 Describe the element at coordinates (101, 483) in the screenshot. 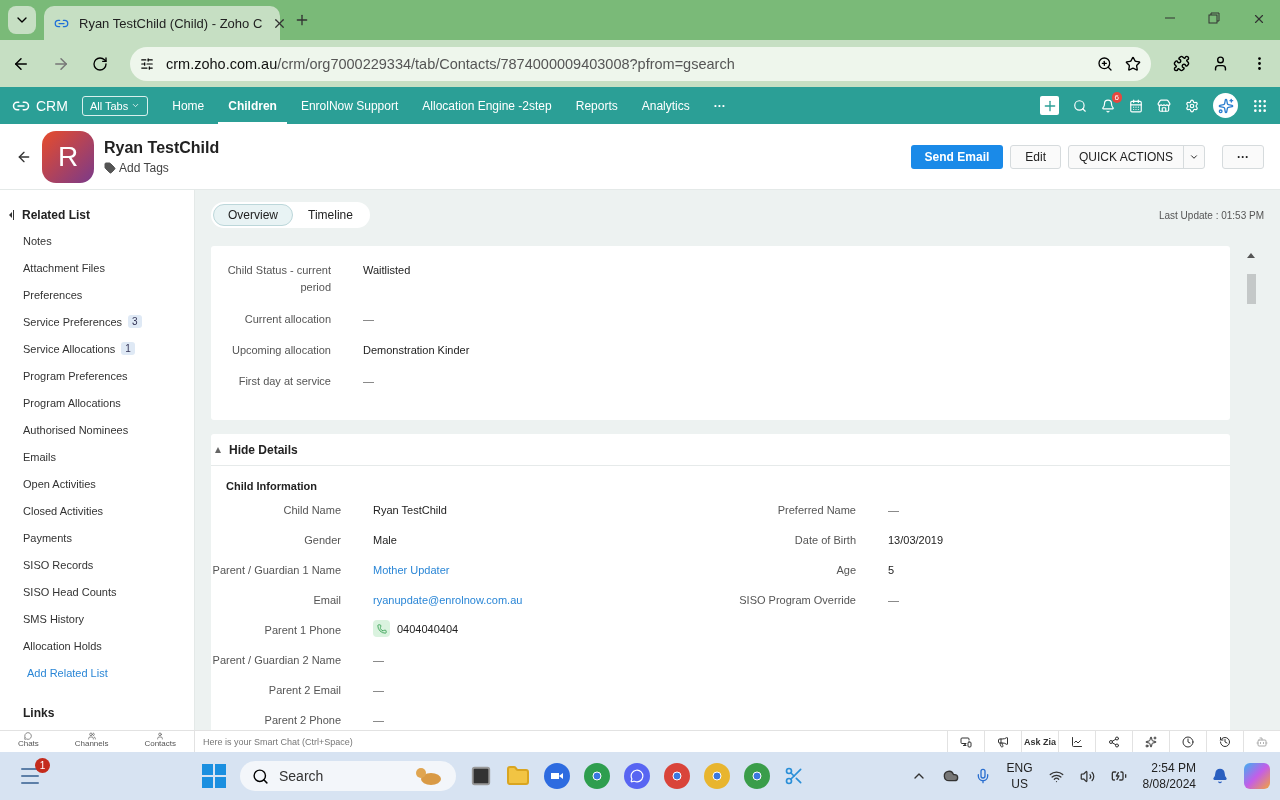

I see `related-list-item: Open Activities` at that location.